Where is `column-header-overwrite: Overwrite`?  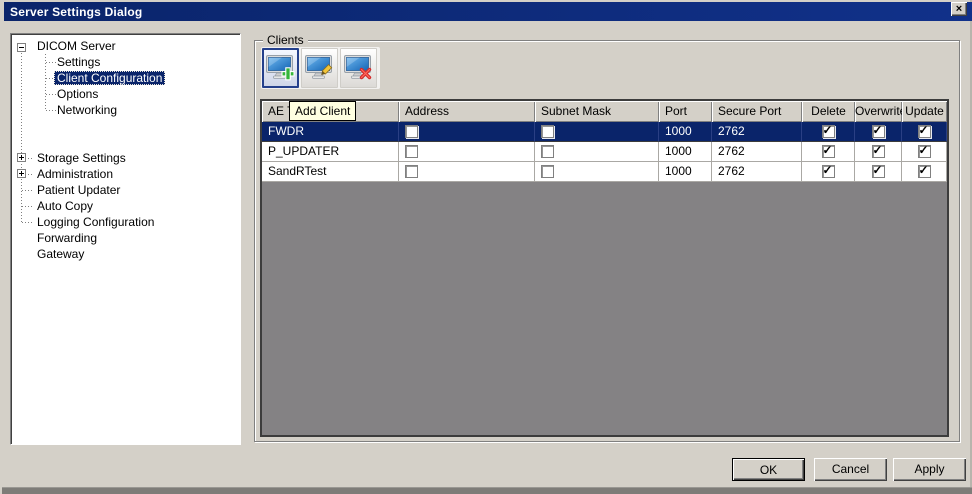 column-header-overwrite: Overwrite is located at coordinates (878, 111).